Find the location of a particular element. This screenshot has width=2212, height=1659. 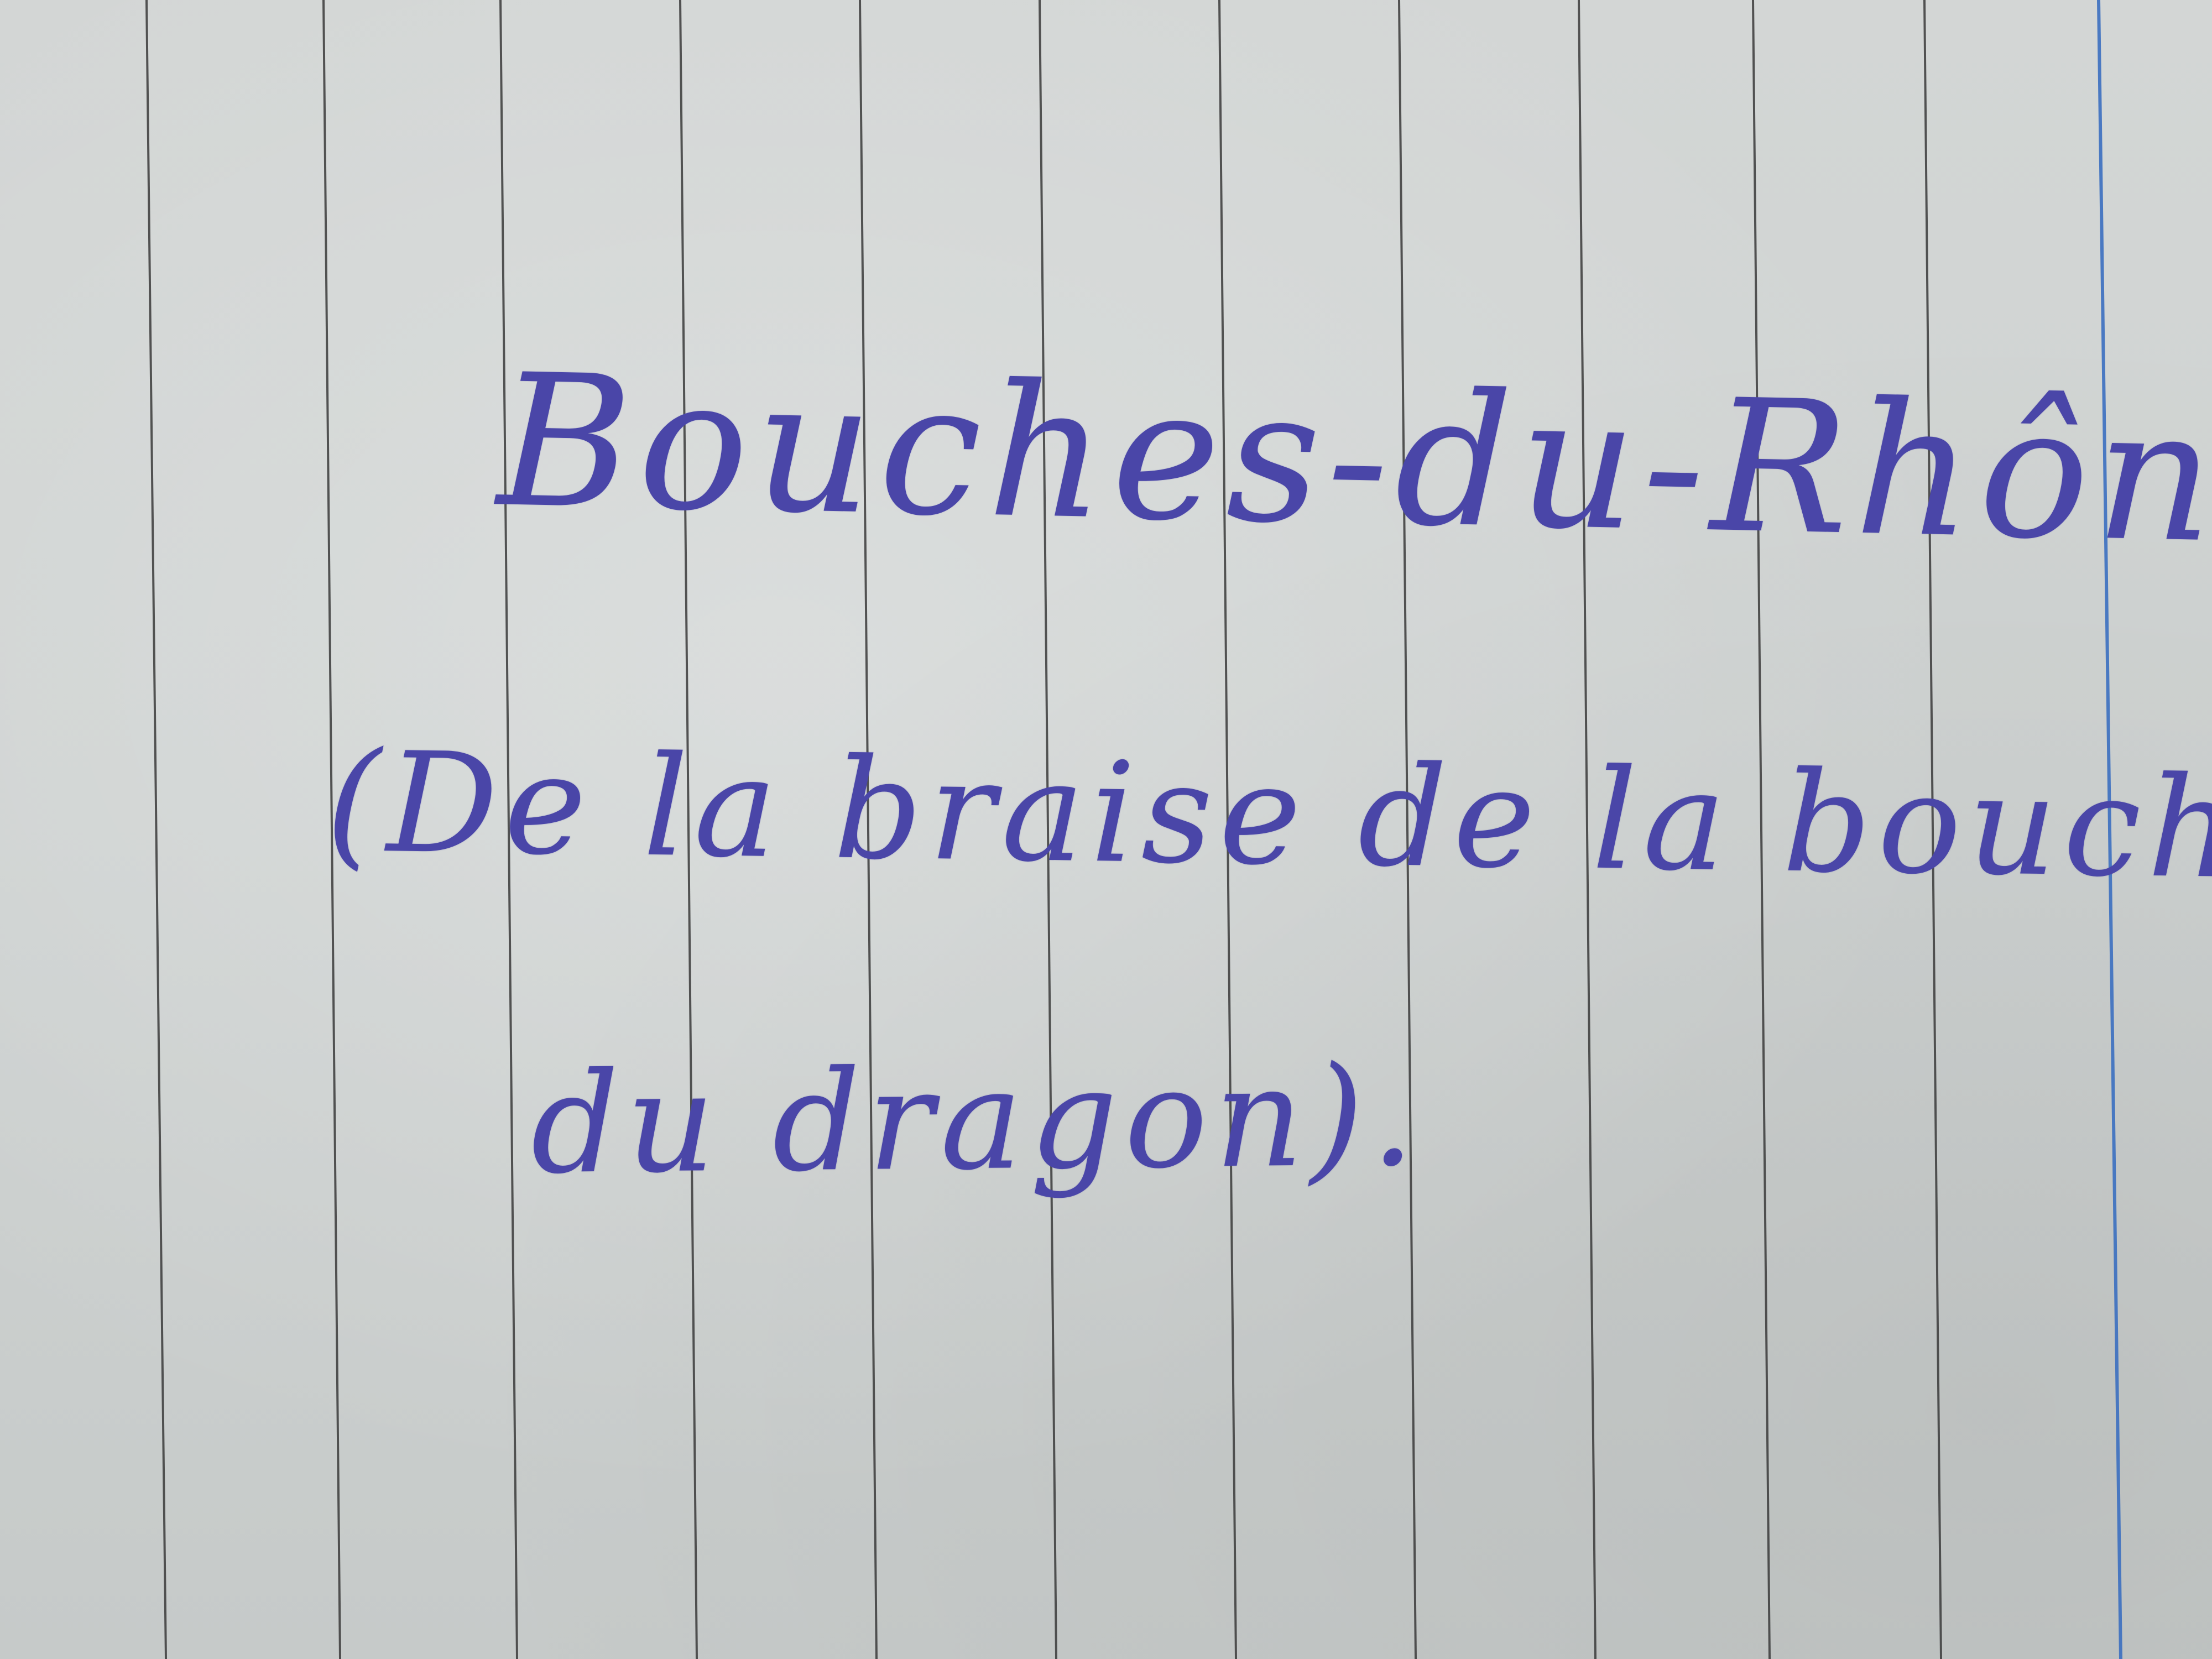

note-line-2: (De la braise de la bouche is located at coordinates (1269, 816).